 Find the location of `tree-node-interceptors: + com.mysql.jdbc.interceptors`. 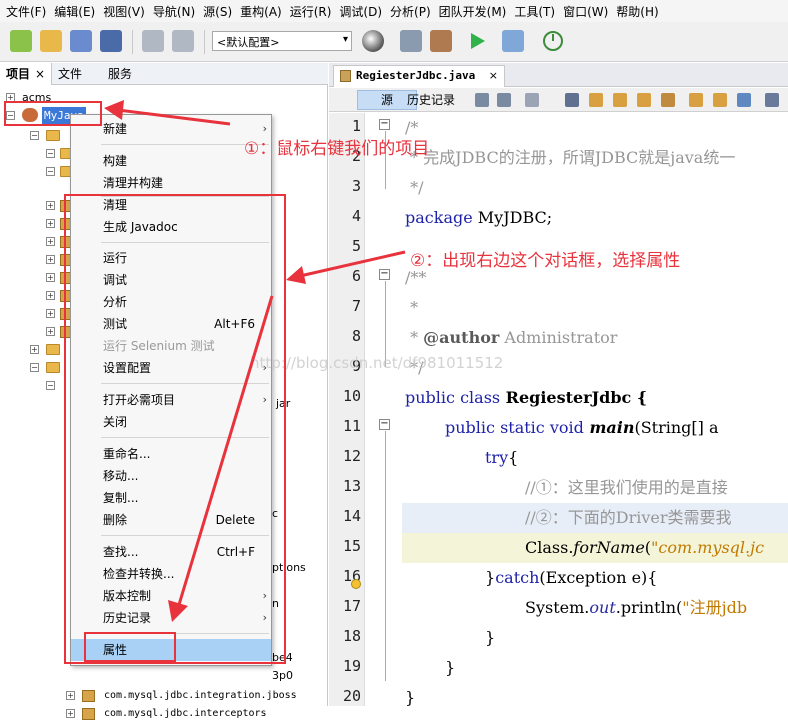

tree-node-interceptors: + com.mysql.jdbc.interceptors is located at coordinates (164, 714).